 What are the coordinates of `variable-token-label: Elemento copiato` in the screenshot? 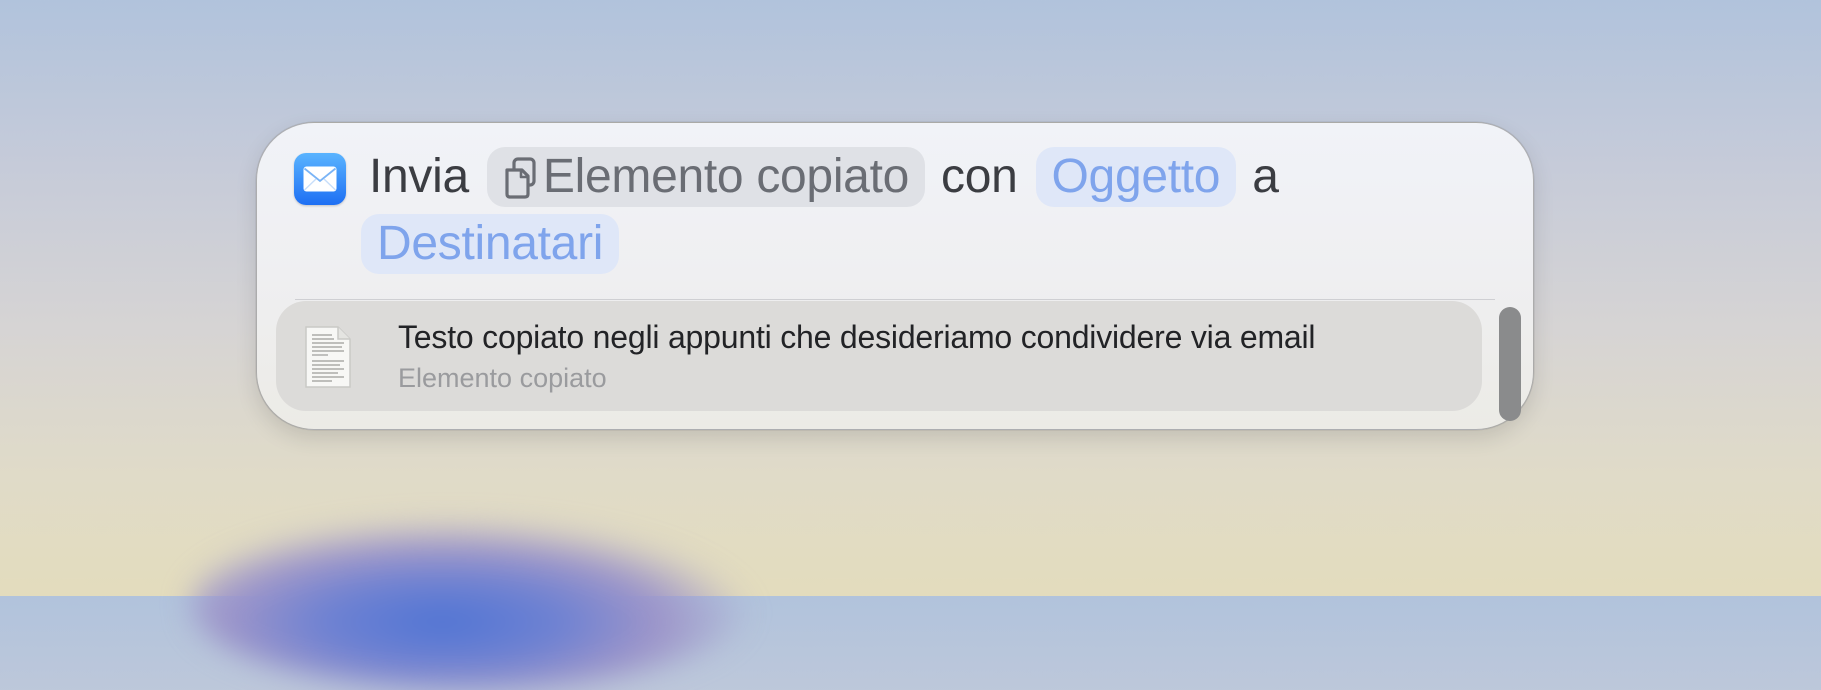 It's located at (726, 176).